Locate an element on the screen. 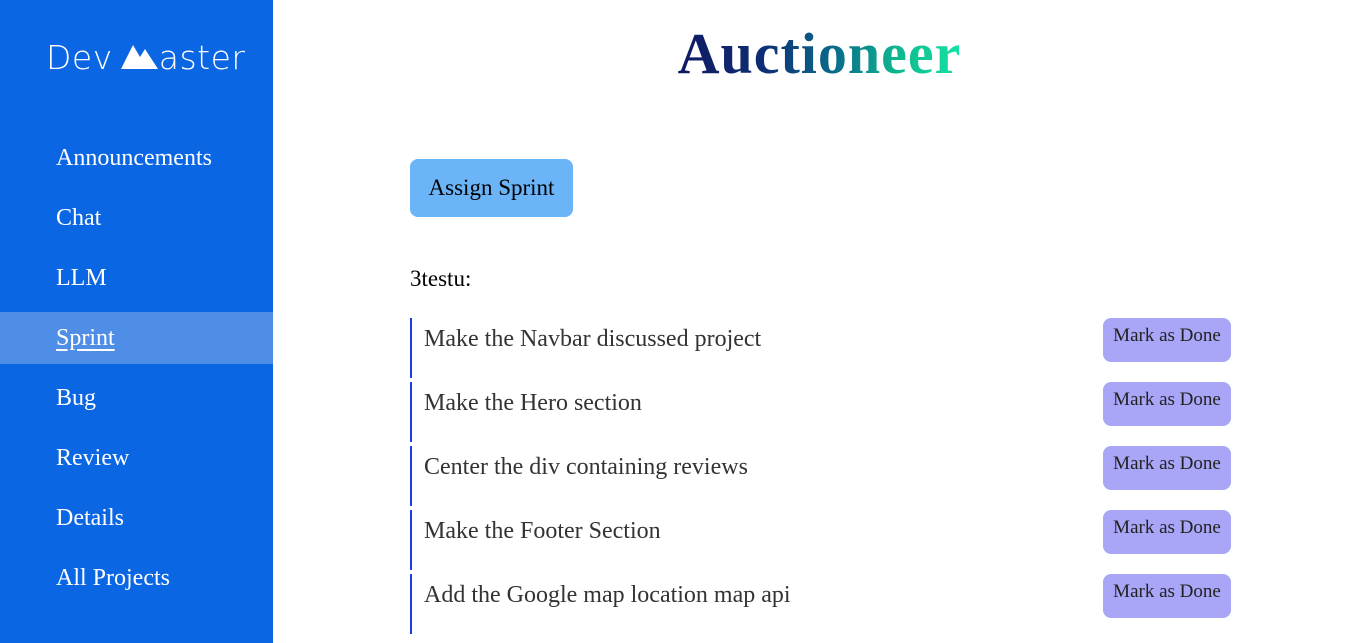 The image size is (1366, 643). task-text: Add the Google map location map api is located at coordinates (607, 595).